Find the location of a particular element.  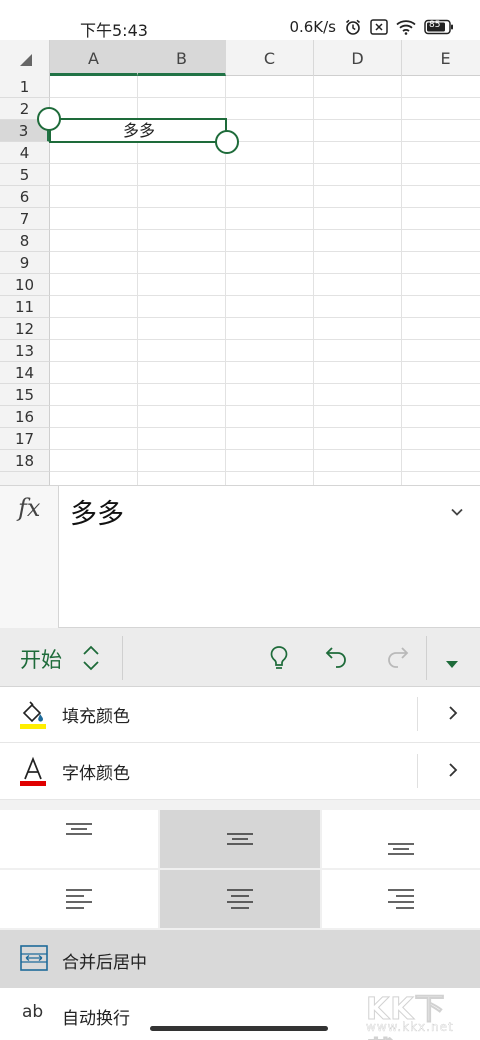

align-middle-icon is located at coordinates (240, 839).